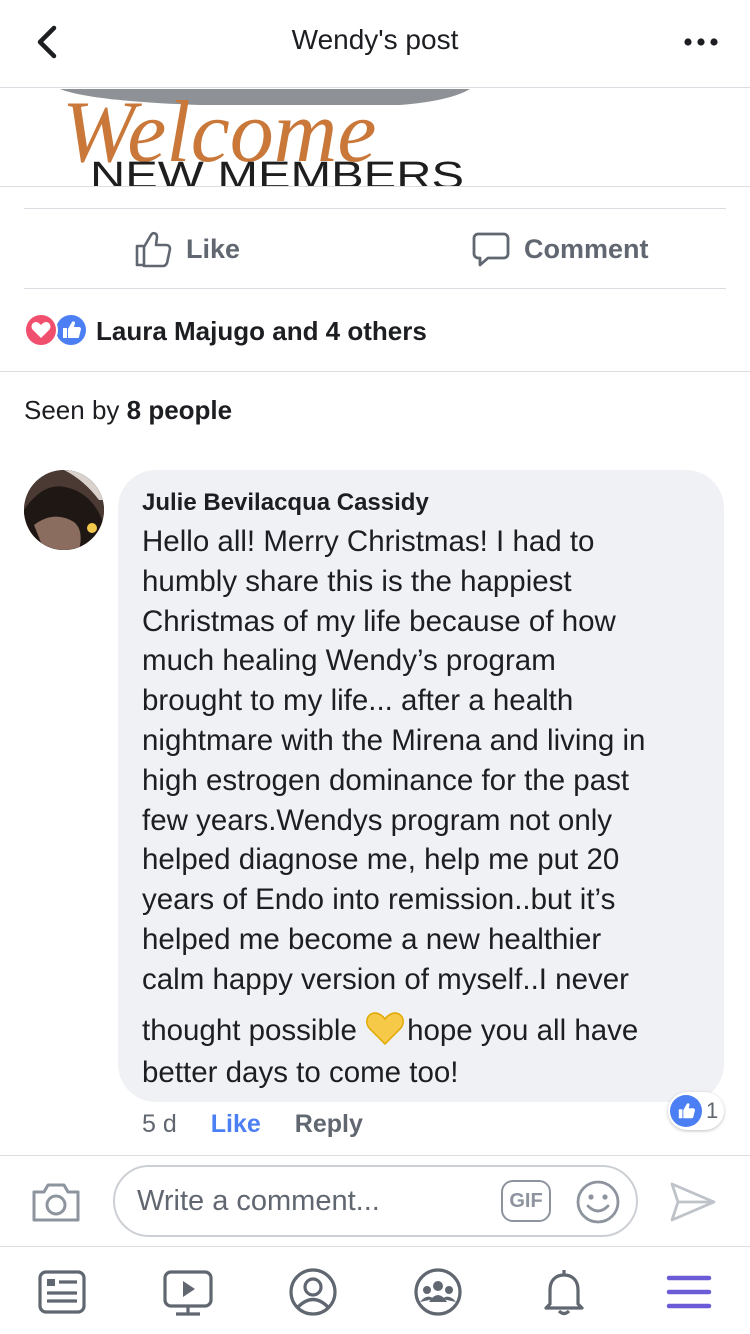 The height and width of the screenshot is (1334, 750). Describe the element at coordinates (586, 248) in the screenshot. I see `comment-label: Comment` at that location.